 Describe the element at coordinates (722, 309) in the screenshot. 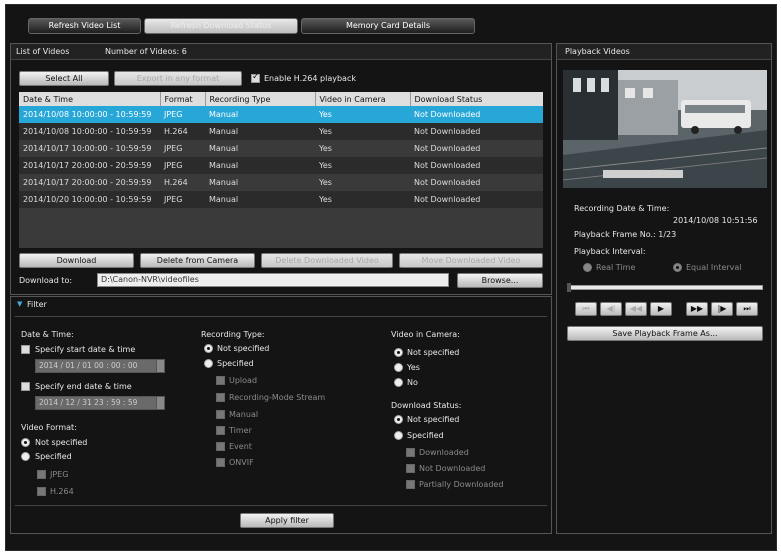

I see `step-forward-icon: |▶` at that location.